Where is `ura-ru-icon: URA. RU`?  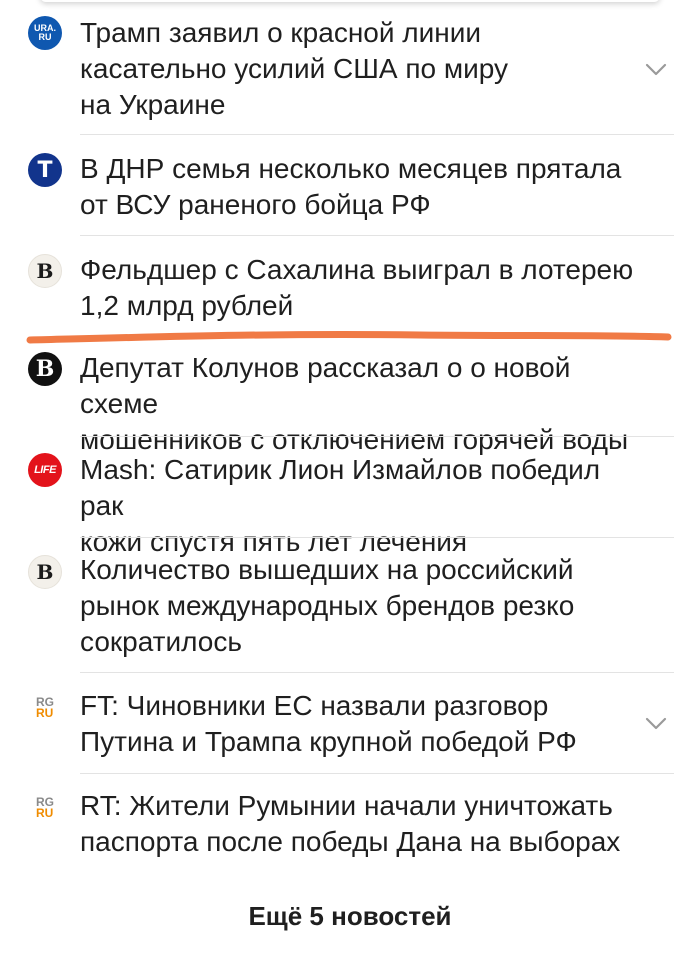
ura-ru-icon: URA. RU is located at coordinates (45, 33).